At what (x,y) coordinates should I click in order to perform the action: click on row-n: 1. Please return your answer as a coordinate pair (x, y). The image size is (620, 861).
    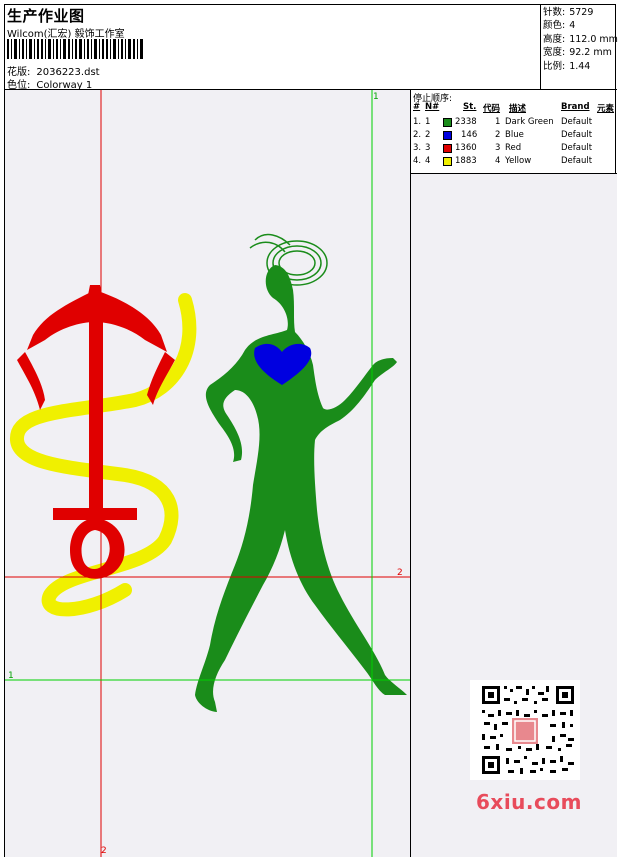
    Looking at the image, I should click on (428, 122).